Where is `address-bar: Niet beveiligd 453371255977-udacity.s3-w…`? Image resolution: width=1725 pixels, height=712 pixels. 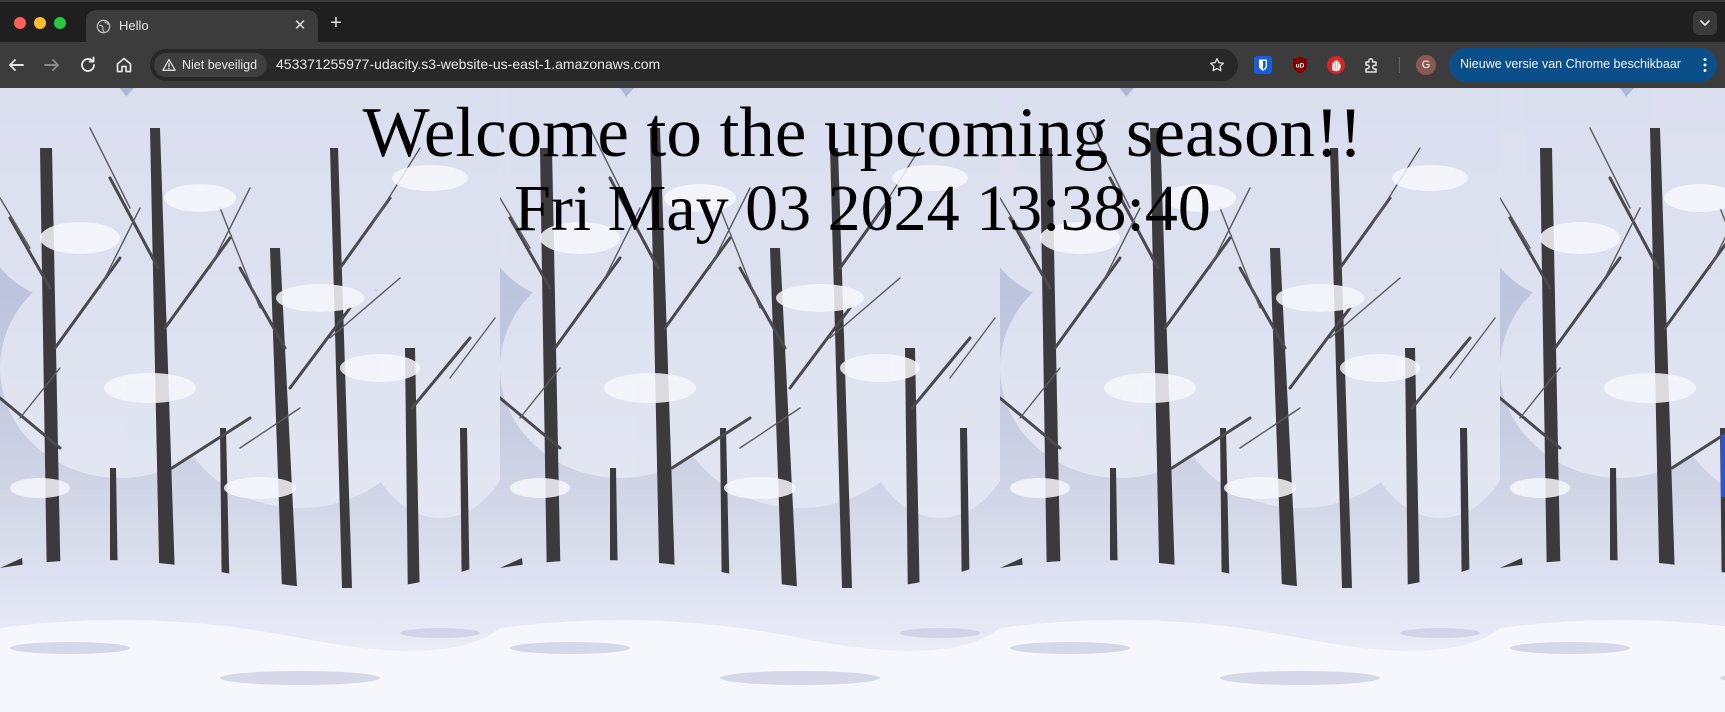
address-bar: Niet beveiligd 453371255977-udacity.s3-w… is located at coordinates (694, 65).